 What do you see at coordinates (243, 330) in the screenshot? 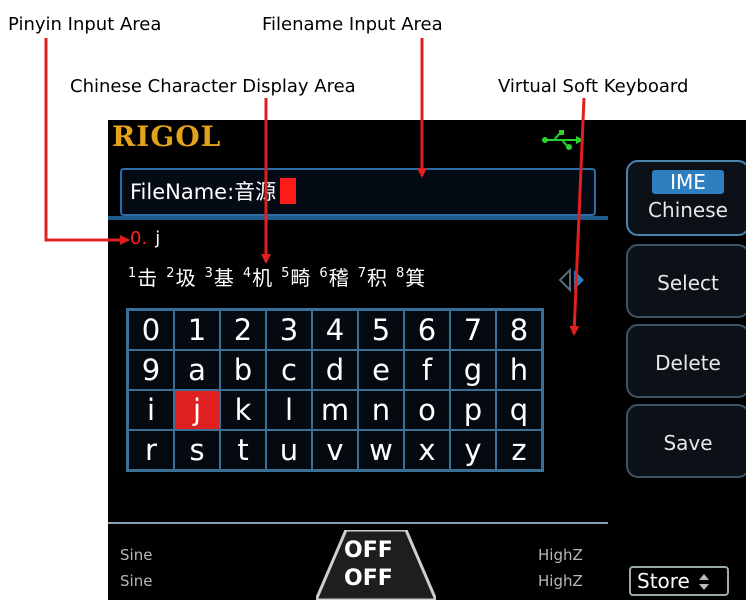
I see `key-2: 2` at bounding box center [243, 330].